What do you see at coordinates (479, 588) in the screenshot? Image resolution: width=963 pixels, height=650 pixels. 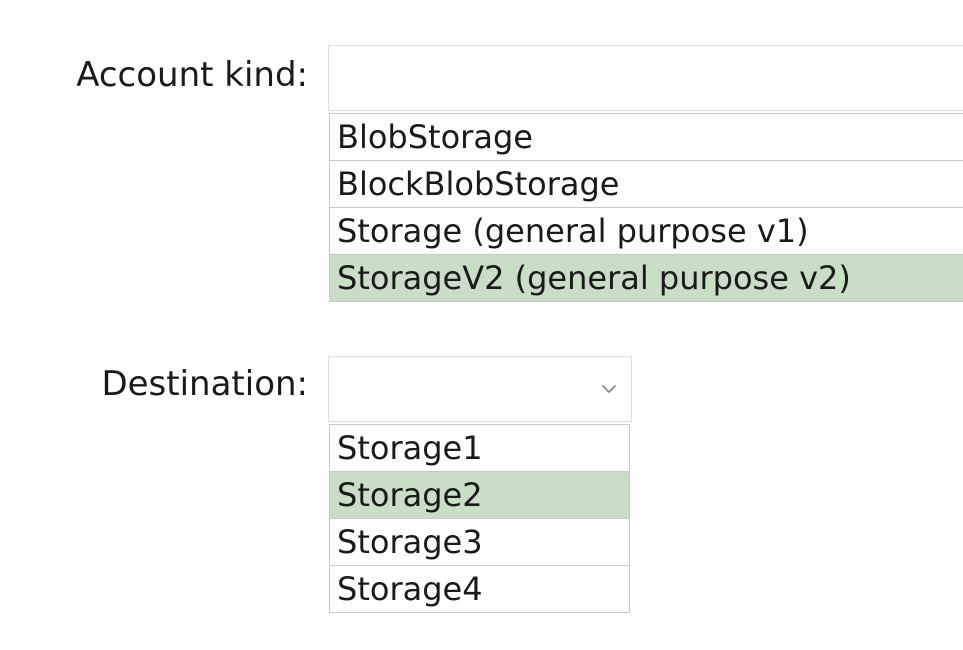 I see `destination-option-storage4: Storage4` at bounding box center [479, 588].